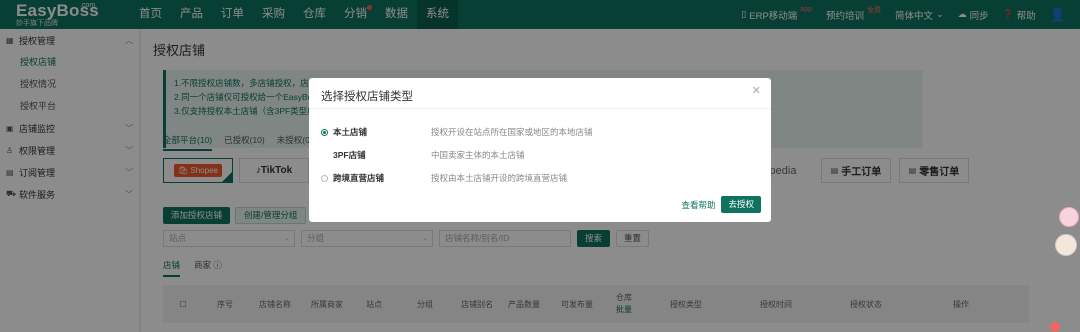  What do you see at coordinates (1066, 245) in the screenshot?
I see `assistant-avatar` at bounding box center [1066, 245].